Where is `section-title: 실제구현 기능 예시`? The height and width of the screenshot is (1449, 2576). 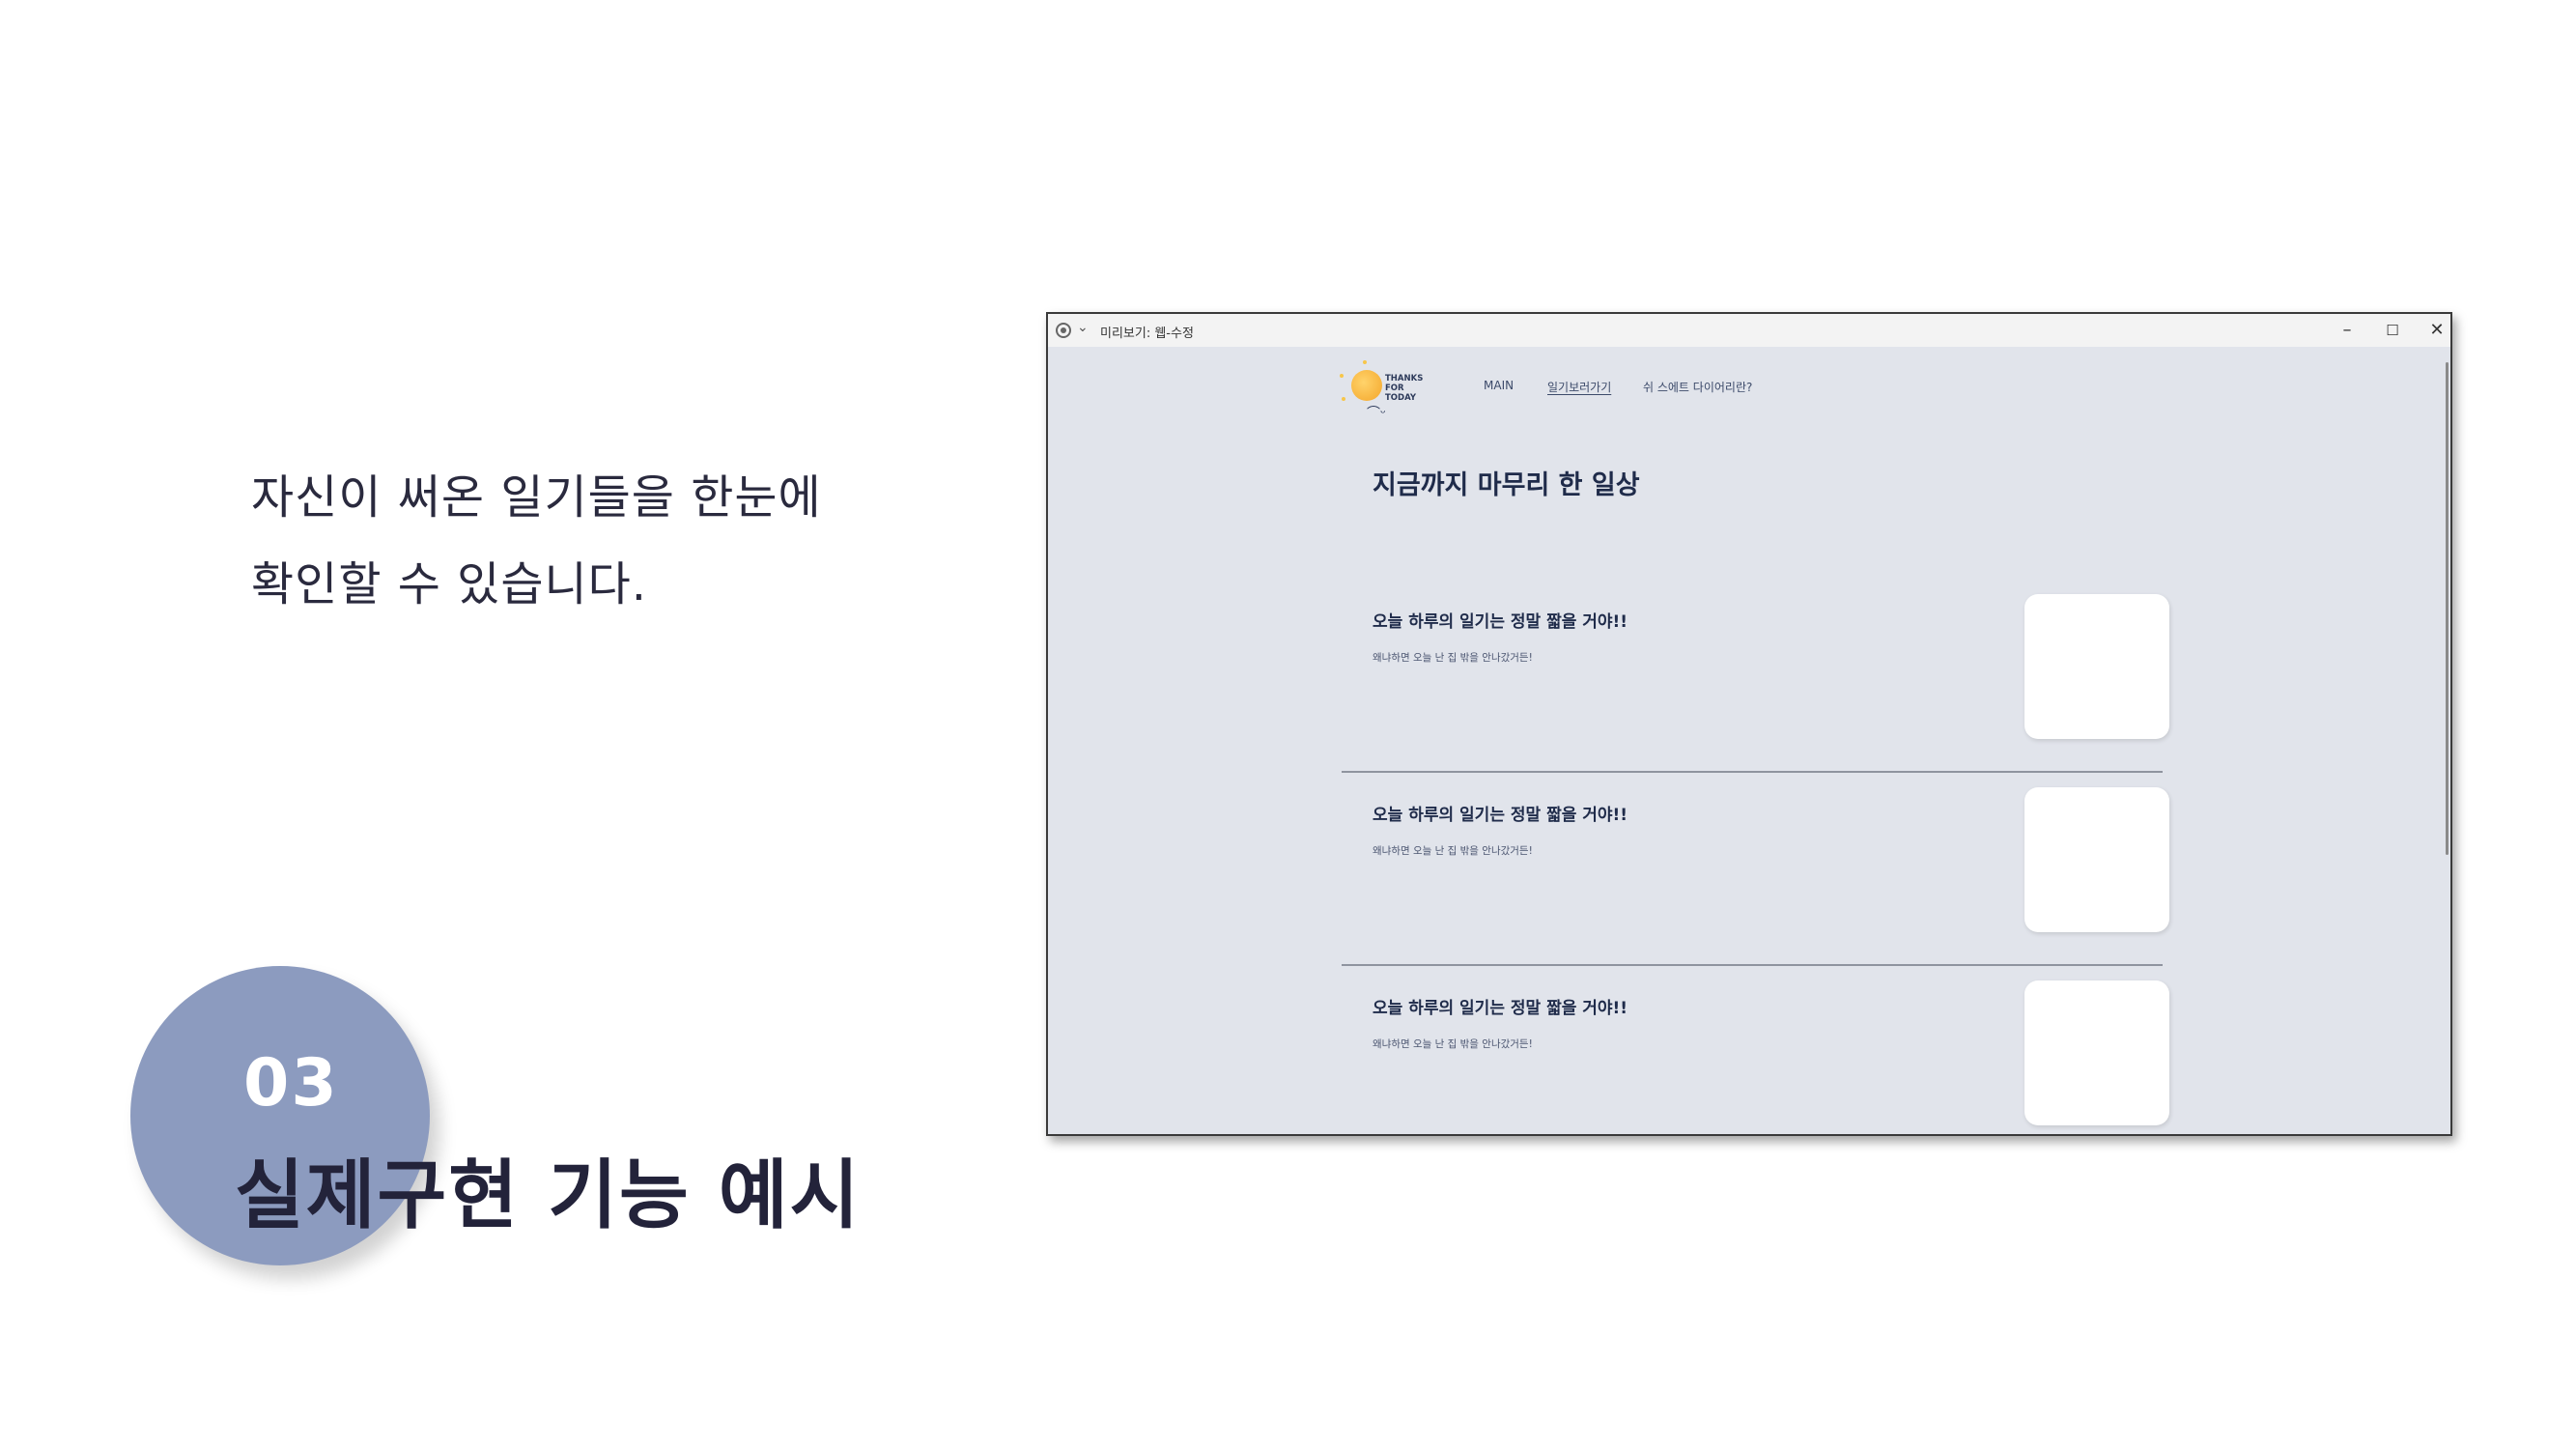 section-title: 실제구현 기능 예시 is located at coordinates (548, 1195).